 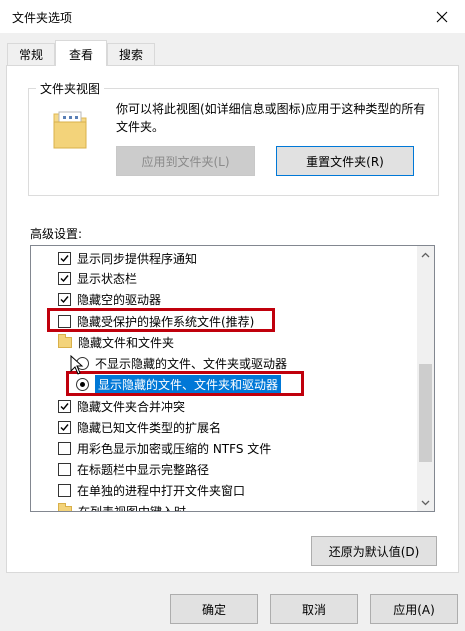 What do you see at coordinates (143, 469) in the screenshot?
I see `list-item-label: 在标题栏中显示完整路径` at bounding box center [143, 469].